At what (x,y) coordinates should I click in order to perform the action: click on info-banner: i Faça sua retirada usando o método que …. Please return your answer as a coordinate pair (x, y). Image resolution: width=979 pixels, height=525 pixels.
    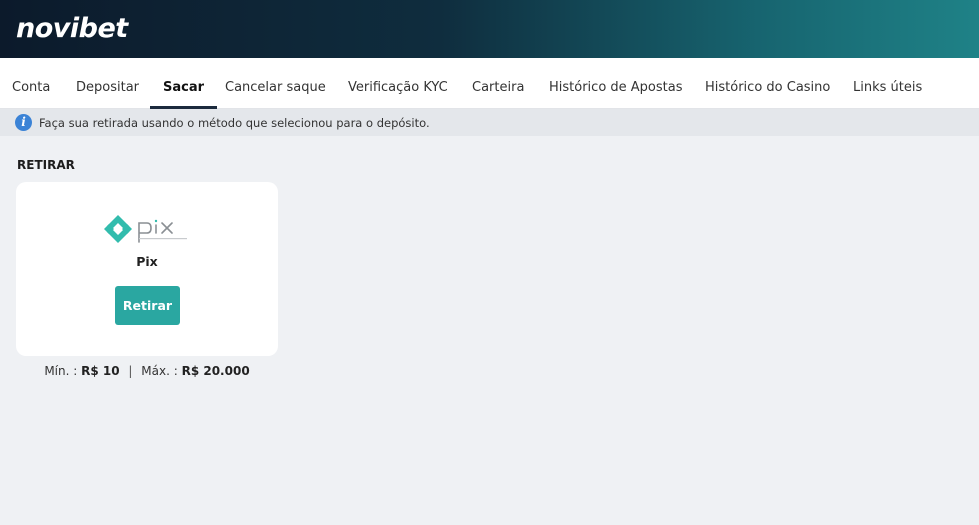
    Looking at the image, I should click on (489, 122).